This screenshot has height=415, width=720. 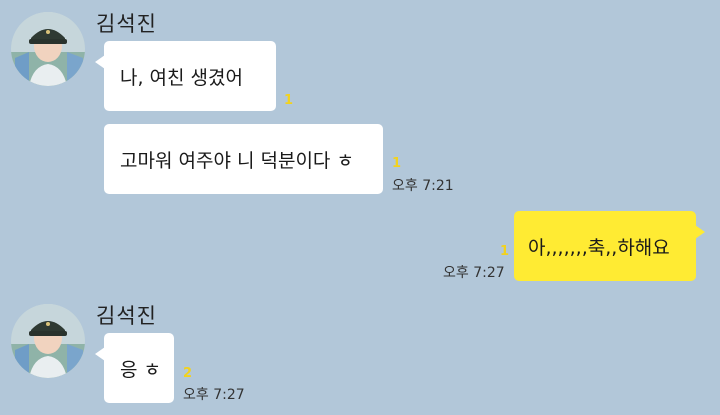 I want to click on message-time: 오후 7:21, so click(x=423, y=186).